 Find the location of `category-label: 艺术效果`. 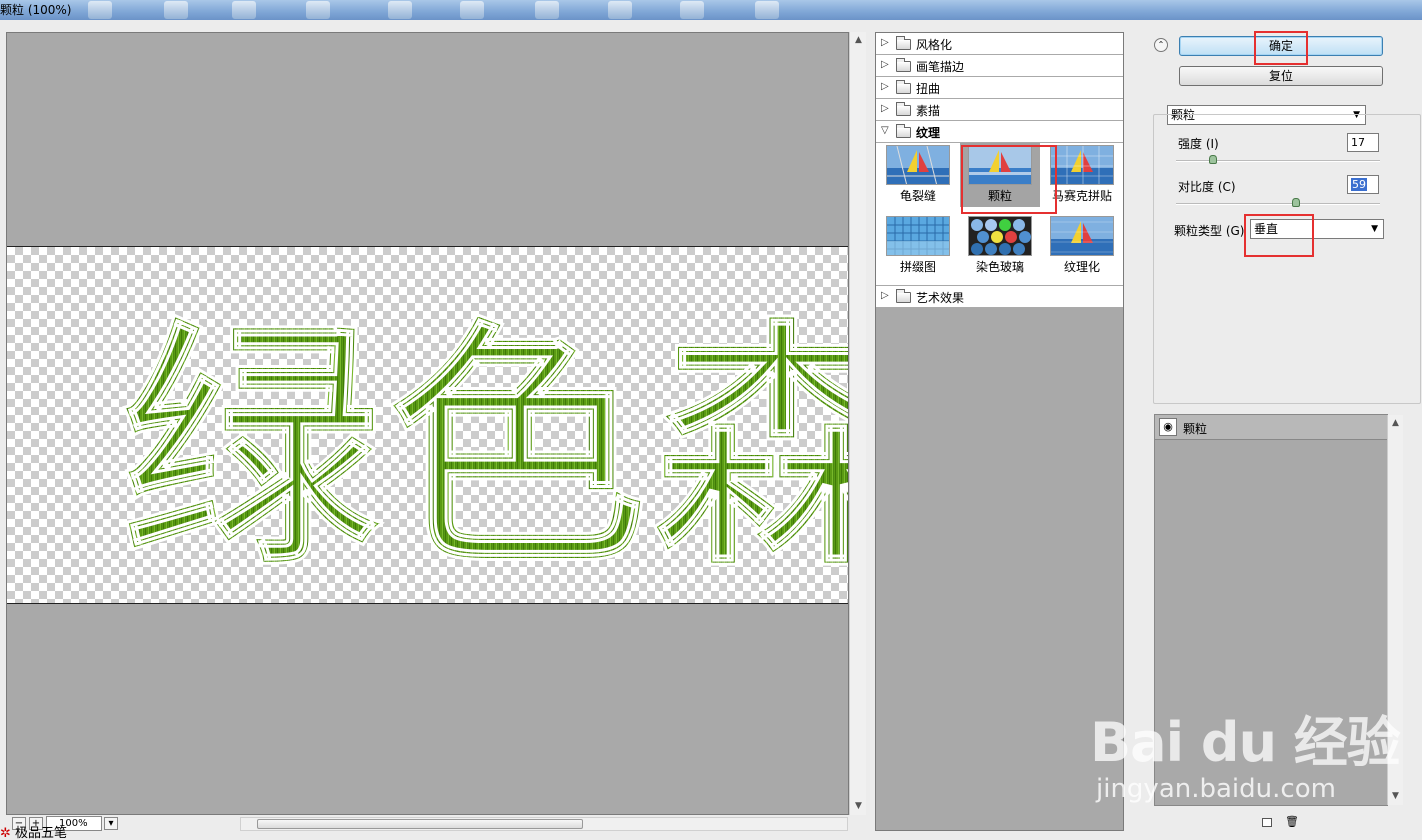

category-label: 艺术效果 is located at coordinates (940, 298).